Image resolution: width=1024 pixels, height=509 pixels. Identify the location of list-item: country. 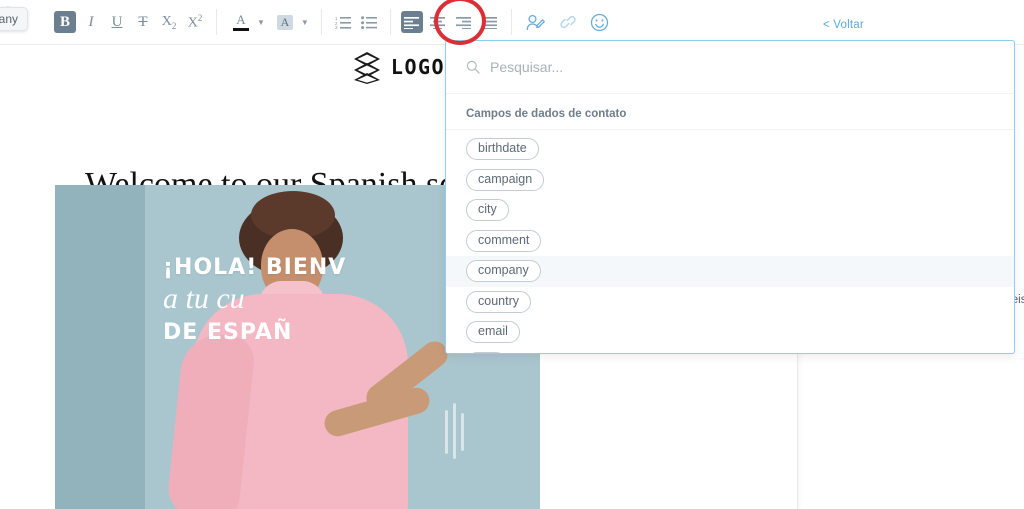
(730, 302).